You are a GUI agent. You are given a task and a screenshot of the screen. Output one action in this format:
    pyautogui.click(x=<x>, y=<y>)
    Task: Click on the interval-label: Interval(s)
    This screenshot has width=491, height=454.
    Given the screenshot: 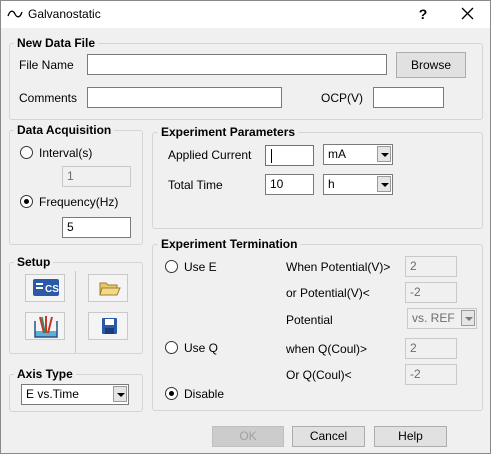 What is the action you would take?
    pyautogui.click(x=65, y=153)
    